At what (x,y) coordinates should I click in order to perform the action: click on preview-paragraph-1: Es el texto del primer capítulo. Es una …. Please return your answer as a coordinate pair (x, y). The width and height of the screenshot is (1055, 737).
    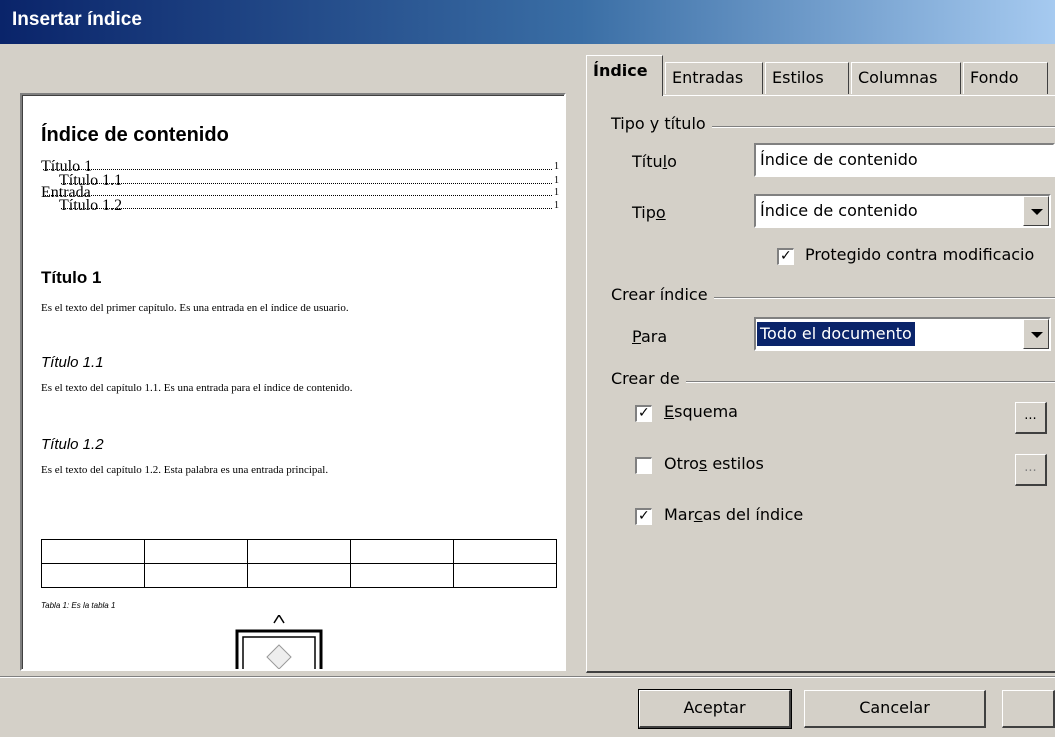
    Looking at the image, I should click on (195, 308).